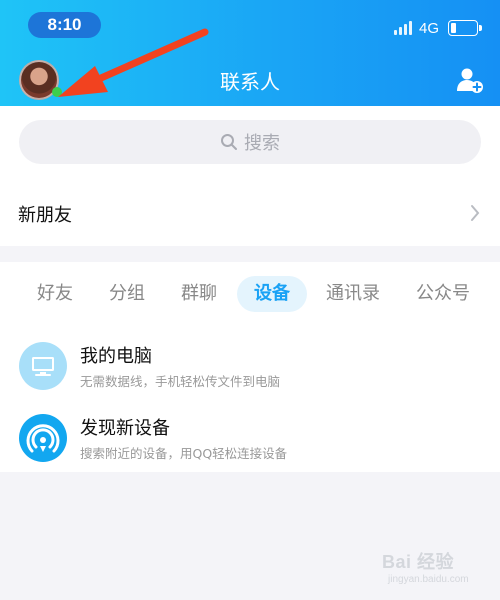 Image resolution: width=500 pixels, height=600 pixels. Describe the element at coordinates (250, 438) in the screenshot. I see `device-find-new: 发现新设备 搜索附近的设备，用QQ轻松连接设备` at that location.